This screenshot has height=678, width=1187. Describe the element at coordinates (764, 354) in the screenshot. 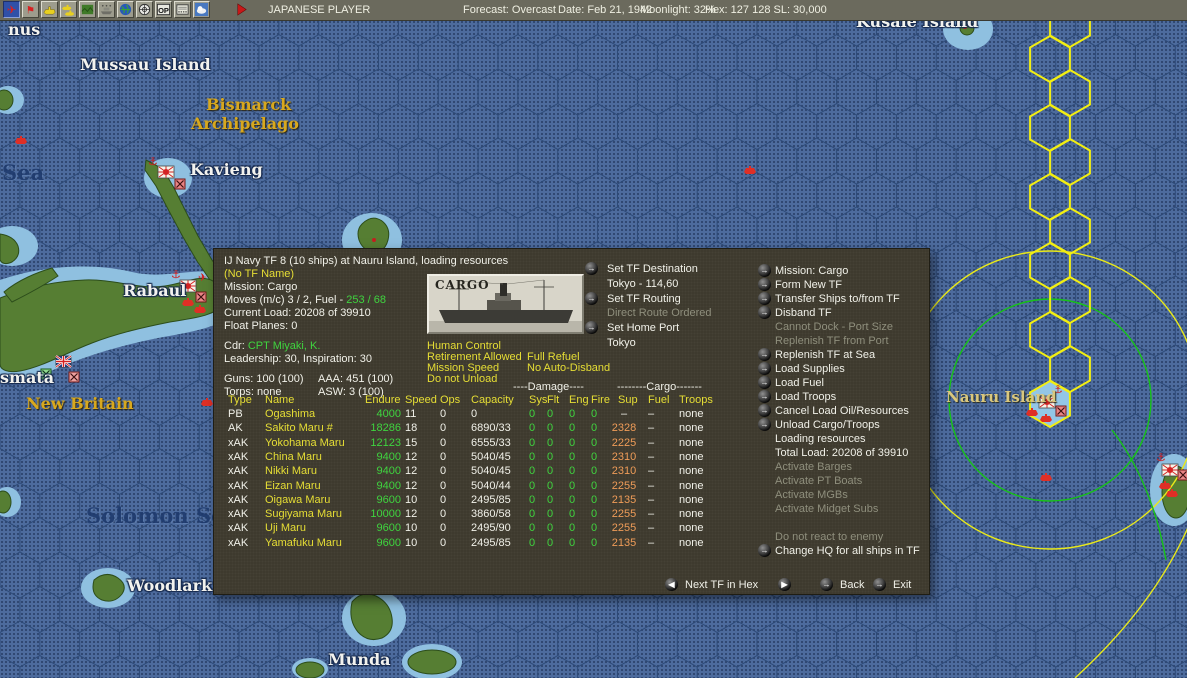

I see `action-replenish-tf-at-sea-arrow-icon: →` at that location.